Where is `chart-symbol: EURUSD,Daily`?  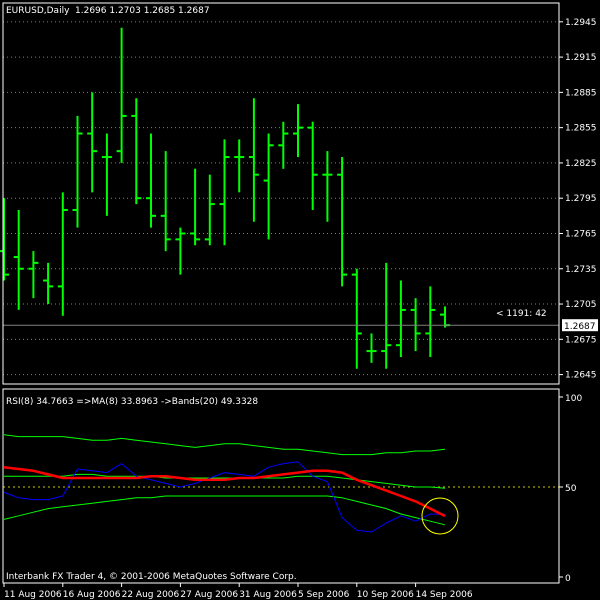
chart-symbol: EURUSD,Daily is located at coordinates (38, 11).